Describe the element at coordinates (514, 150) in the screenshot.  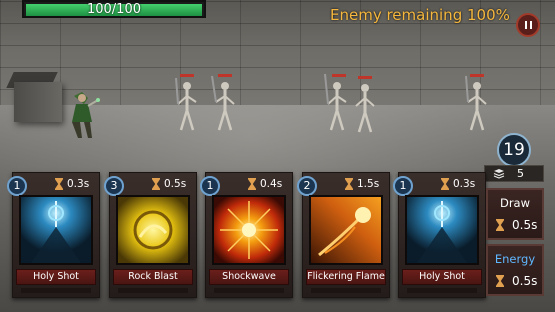
I see `deck-timer: 19` at that location.